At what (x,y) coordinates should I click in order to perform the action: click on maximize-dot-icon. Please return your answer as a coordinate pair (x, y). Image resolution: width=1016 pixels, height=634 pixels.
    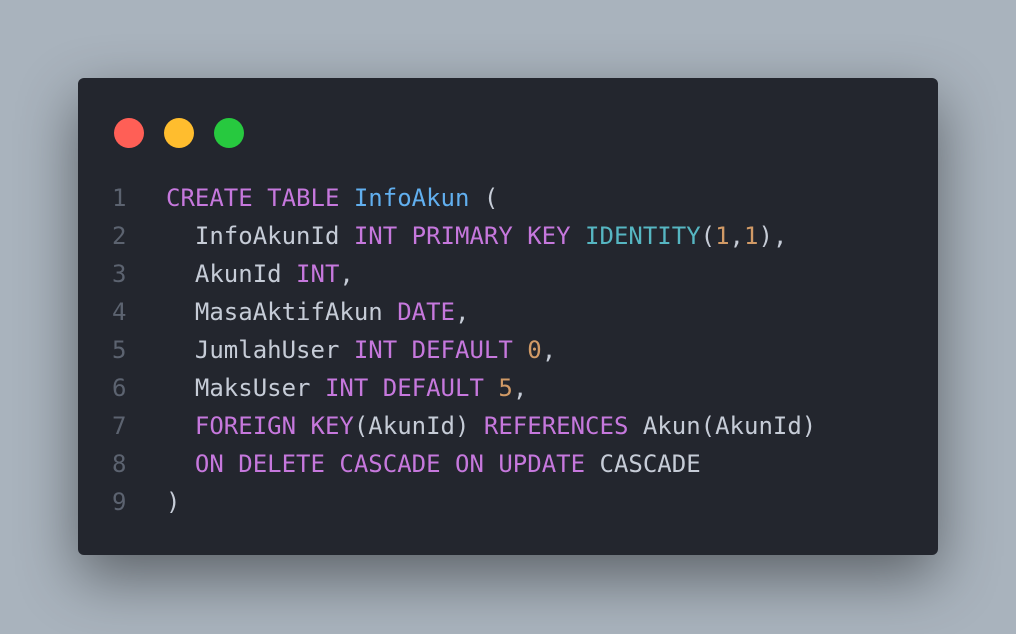
    Looking at the image, I should click on (229, 133).